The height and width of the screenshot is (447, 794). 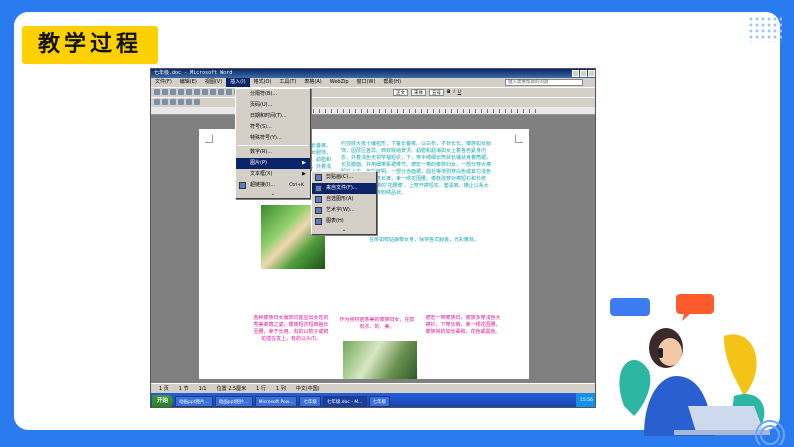 What do you see at coordinates (213, 82) in the screenshot?
I see `menu-view: 视图(V)` at bounding box center [213, 82].